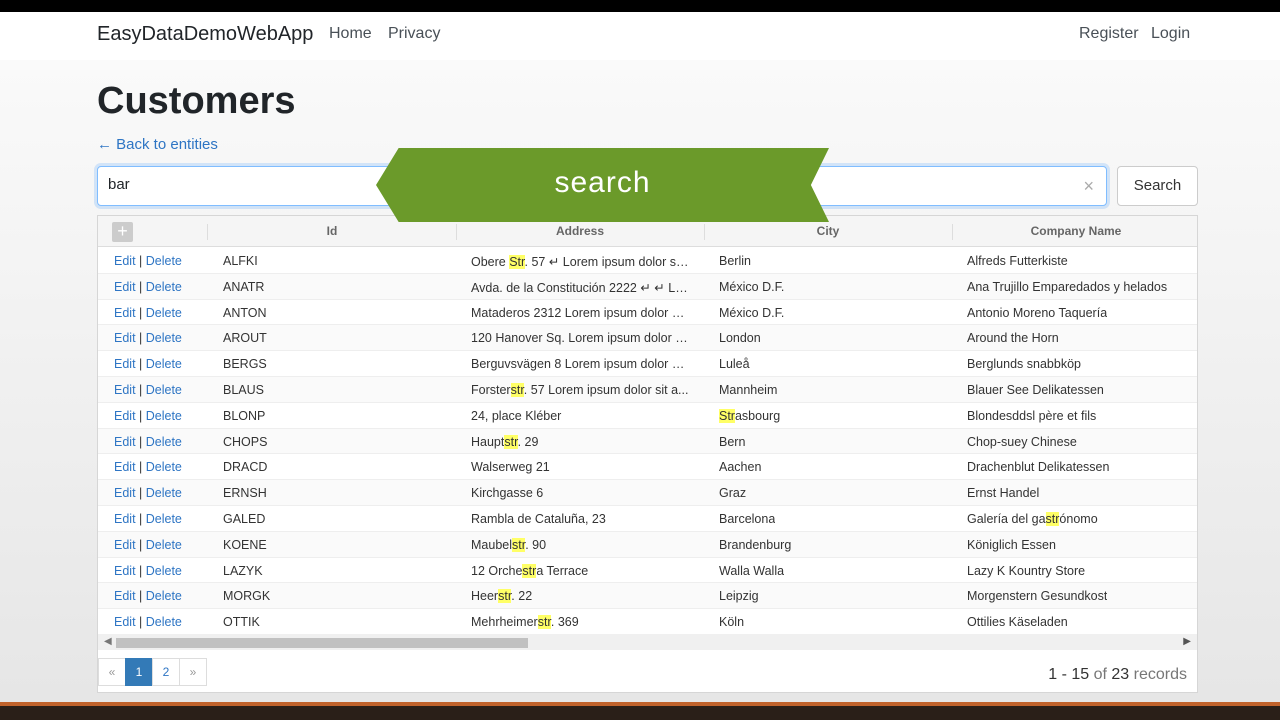  What do you see at coordinates (740, 467) in the screenshot?
I see `cell-city: Aachen` at bounding box center [740, 467].